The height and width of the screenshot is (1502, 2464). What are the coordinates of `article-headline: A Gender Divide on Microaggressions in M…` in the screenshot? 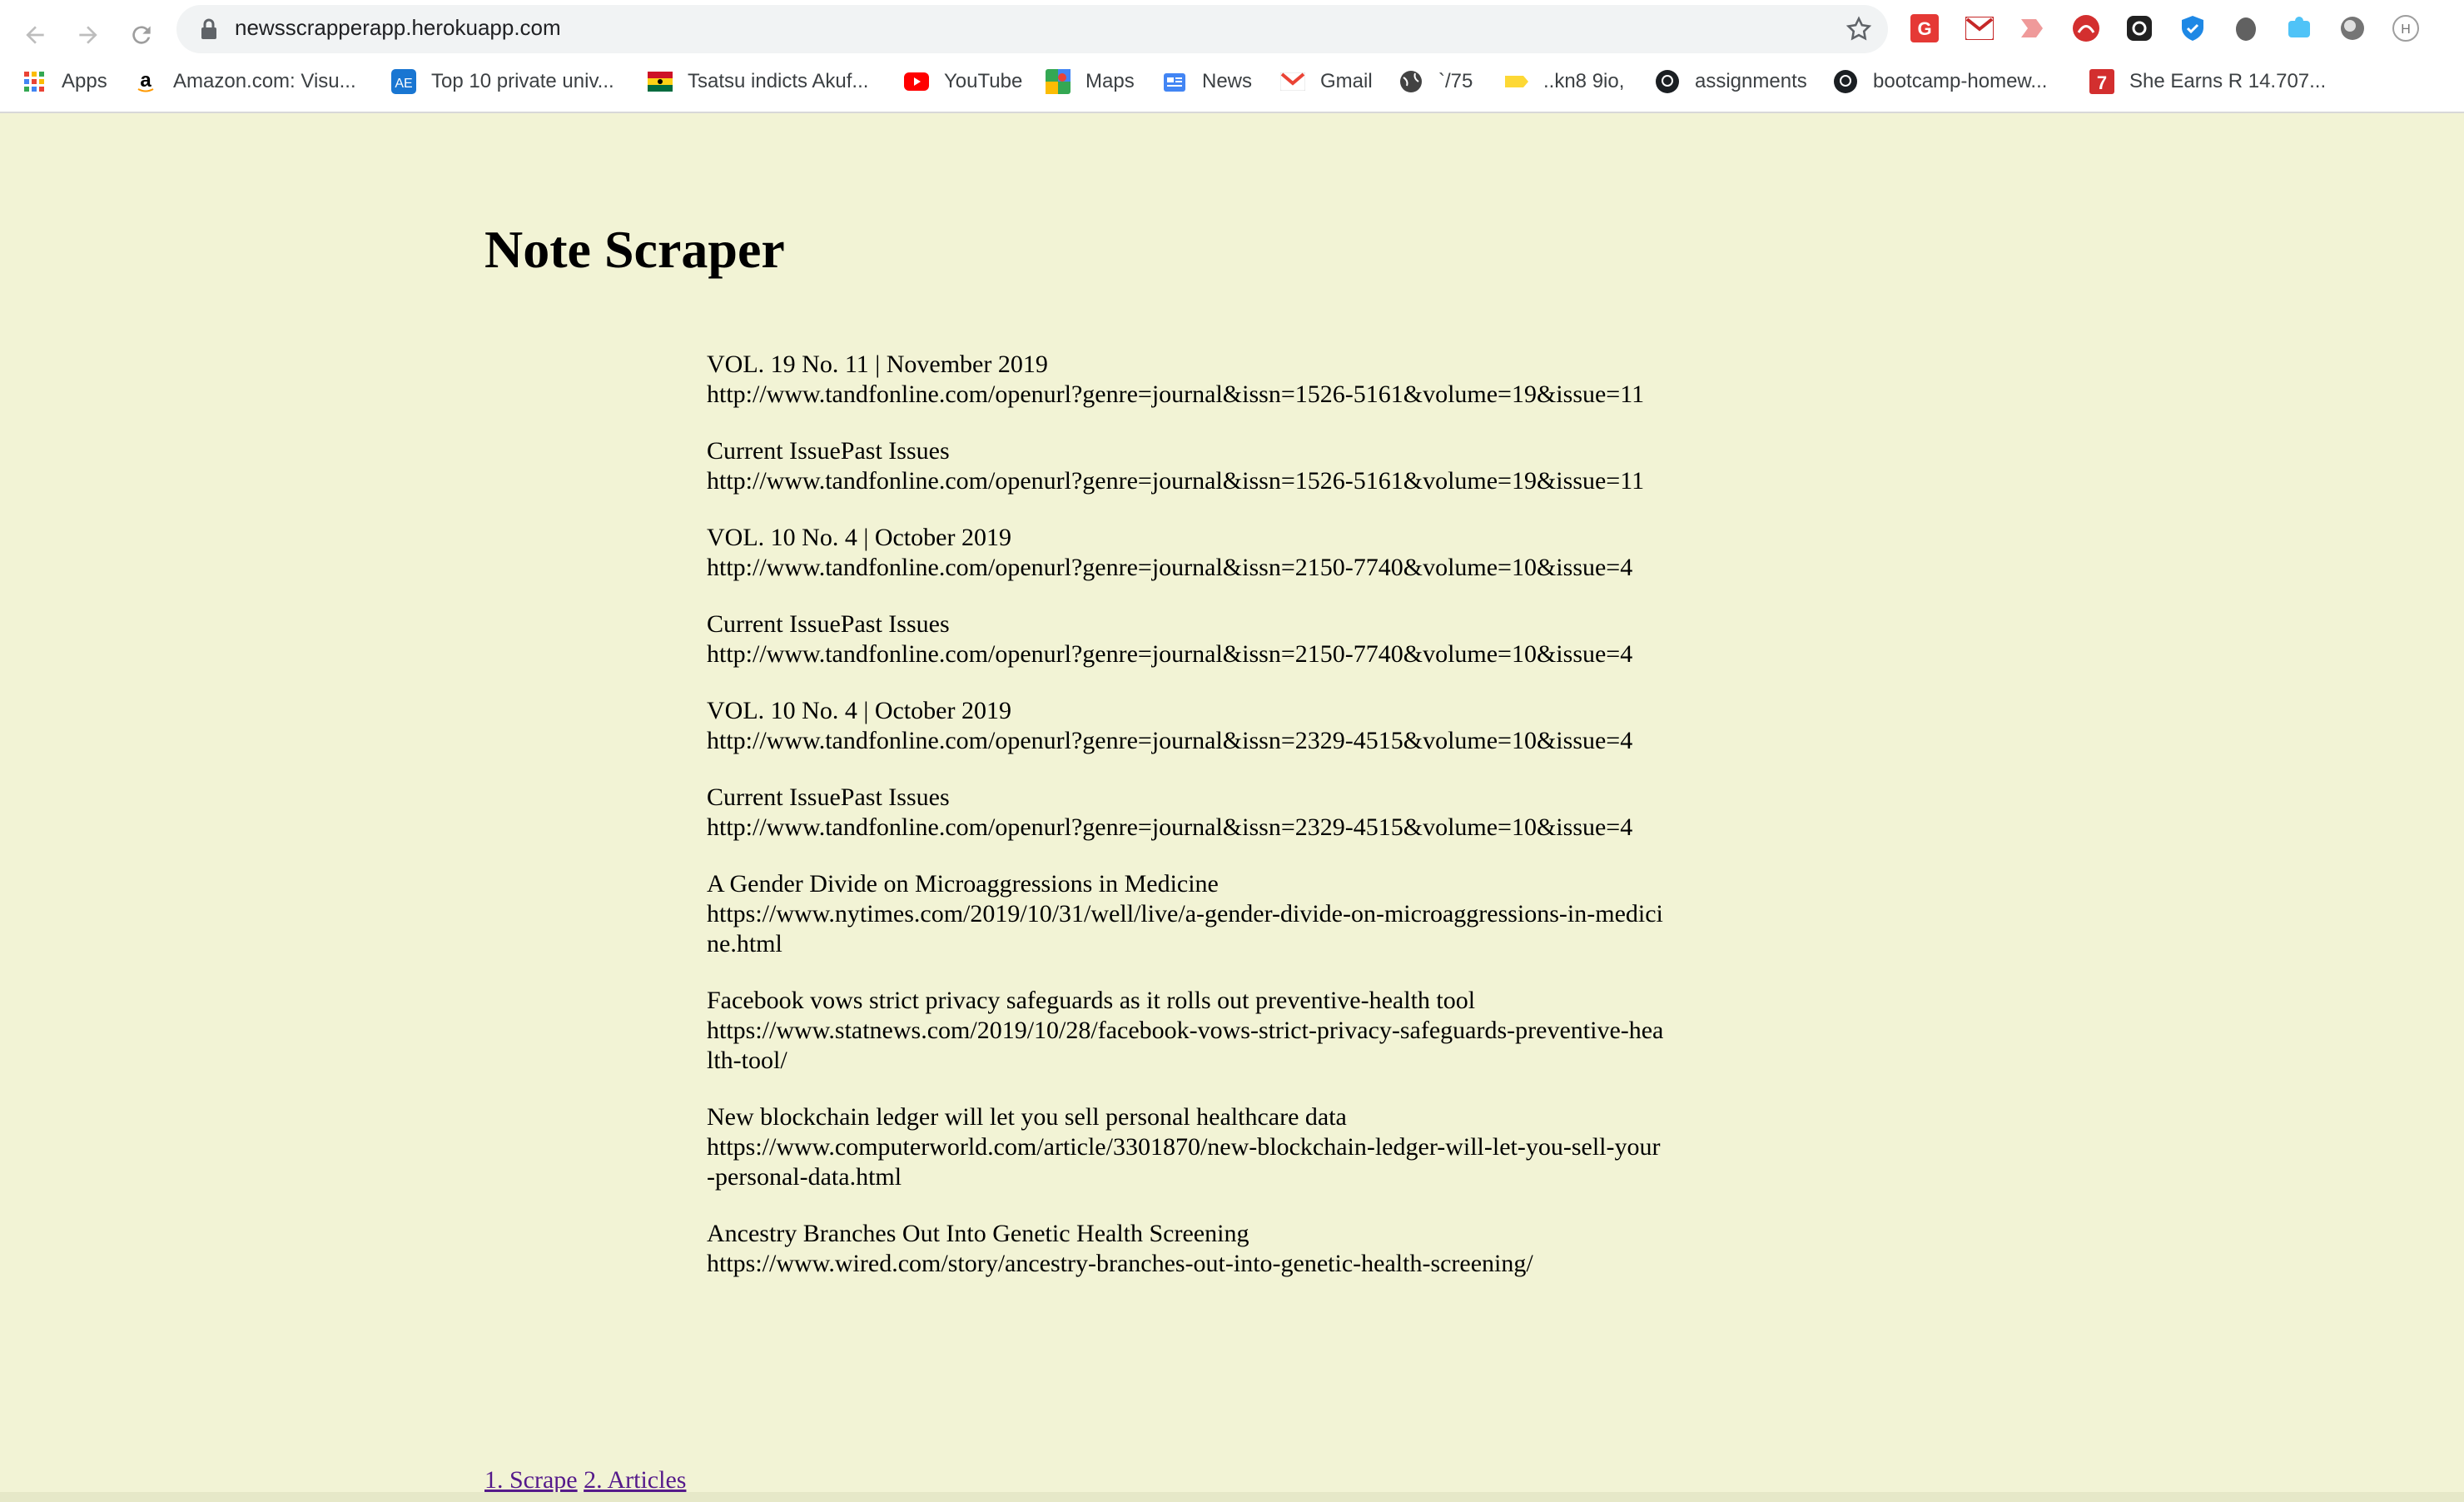 It's located at (963, 884).